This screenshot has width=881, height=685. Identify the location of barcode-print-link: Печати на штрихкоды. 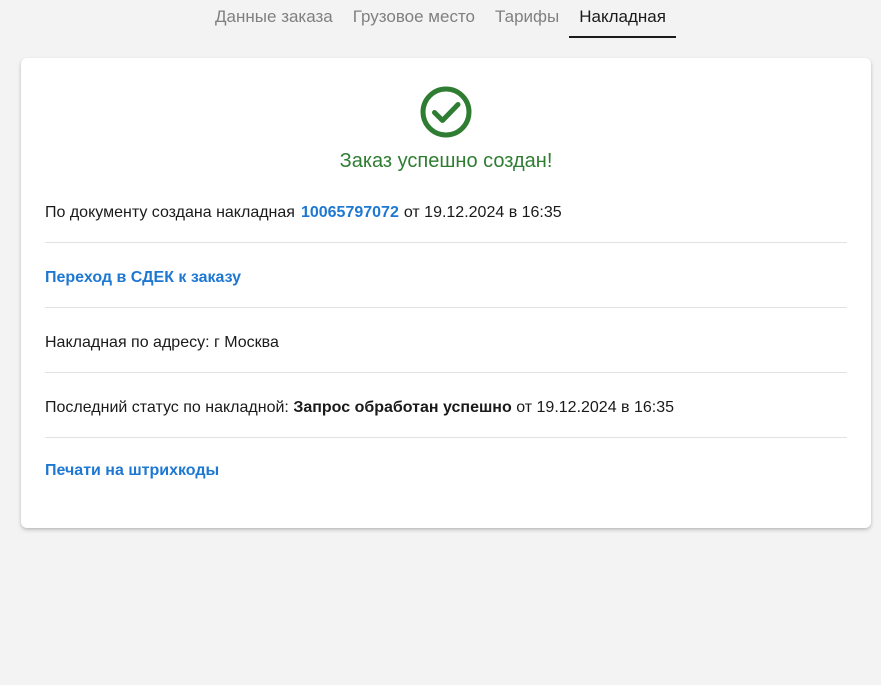
(132, 470).